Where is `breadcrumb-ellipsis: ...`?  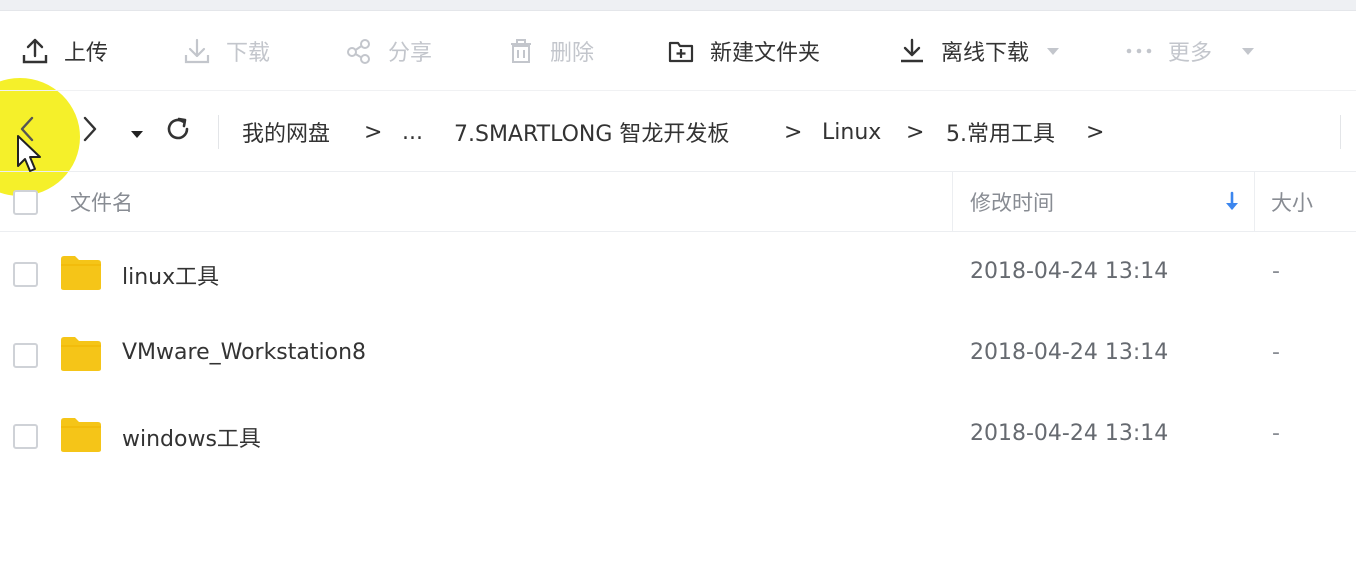
breadcrumb-ellipsis: ... is located at coordinates (412, 132).